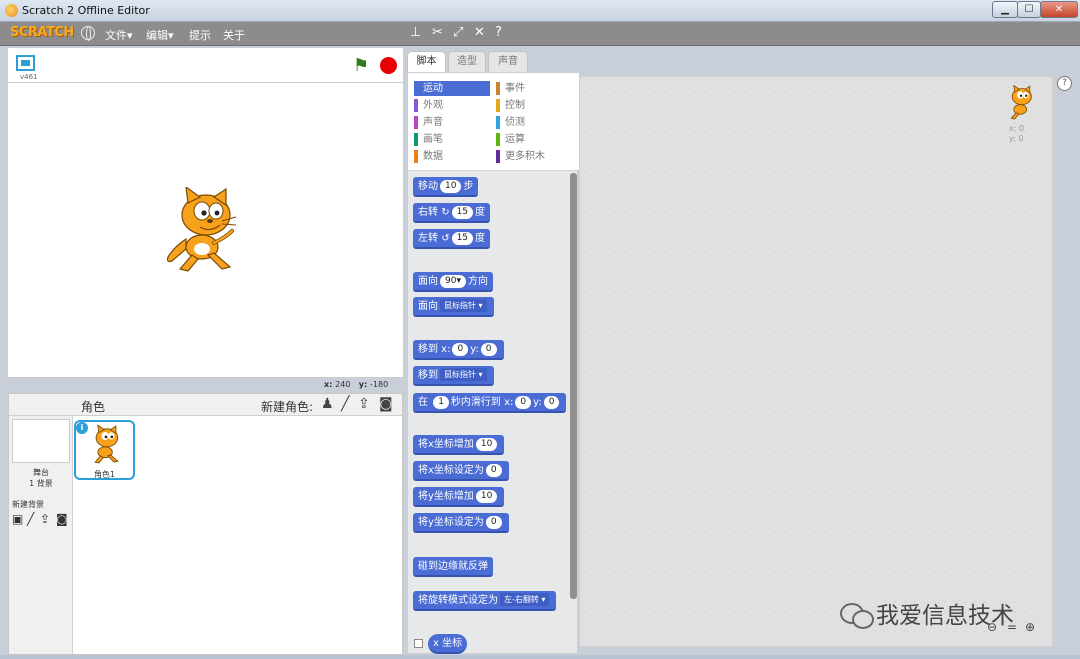 This screenshot has height=659, width=1080. Describe the element at coordinates (493, 122) in the screenshot. I see `category-list: 运动 事件 外观 控制 声音 侦测 画笔 运算 数据 更多积木` at that location.